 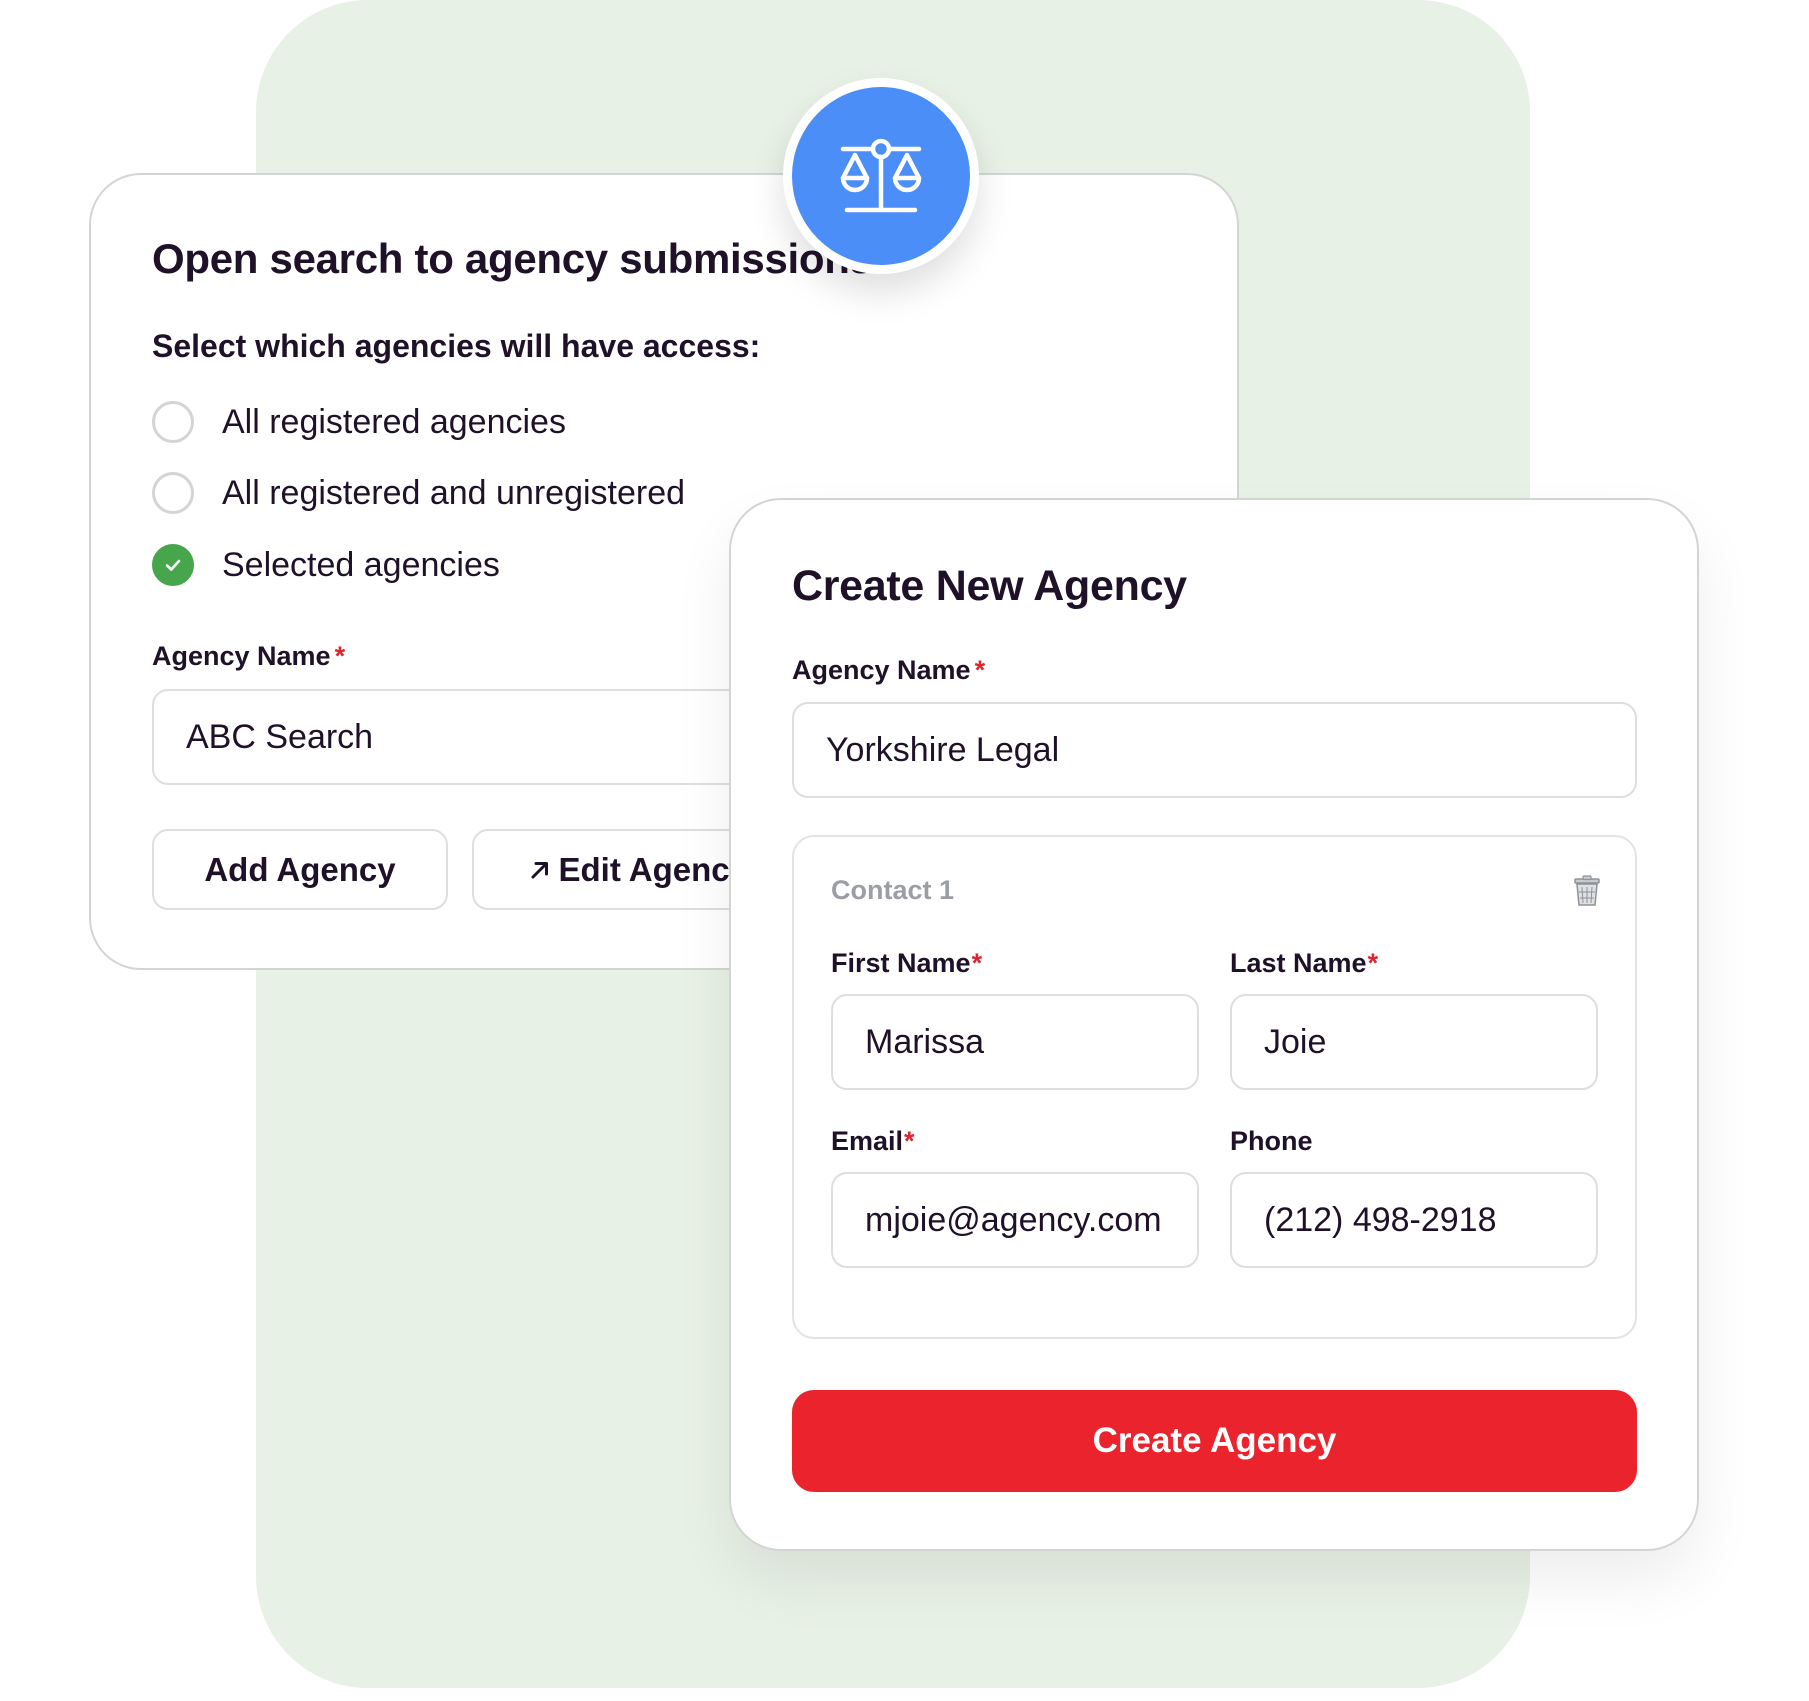 I want to click on access-card-title: Open search to agency submissions?, so click(x=525, y=258).